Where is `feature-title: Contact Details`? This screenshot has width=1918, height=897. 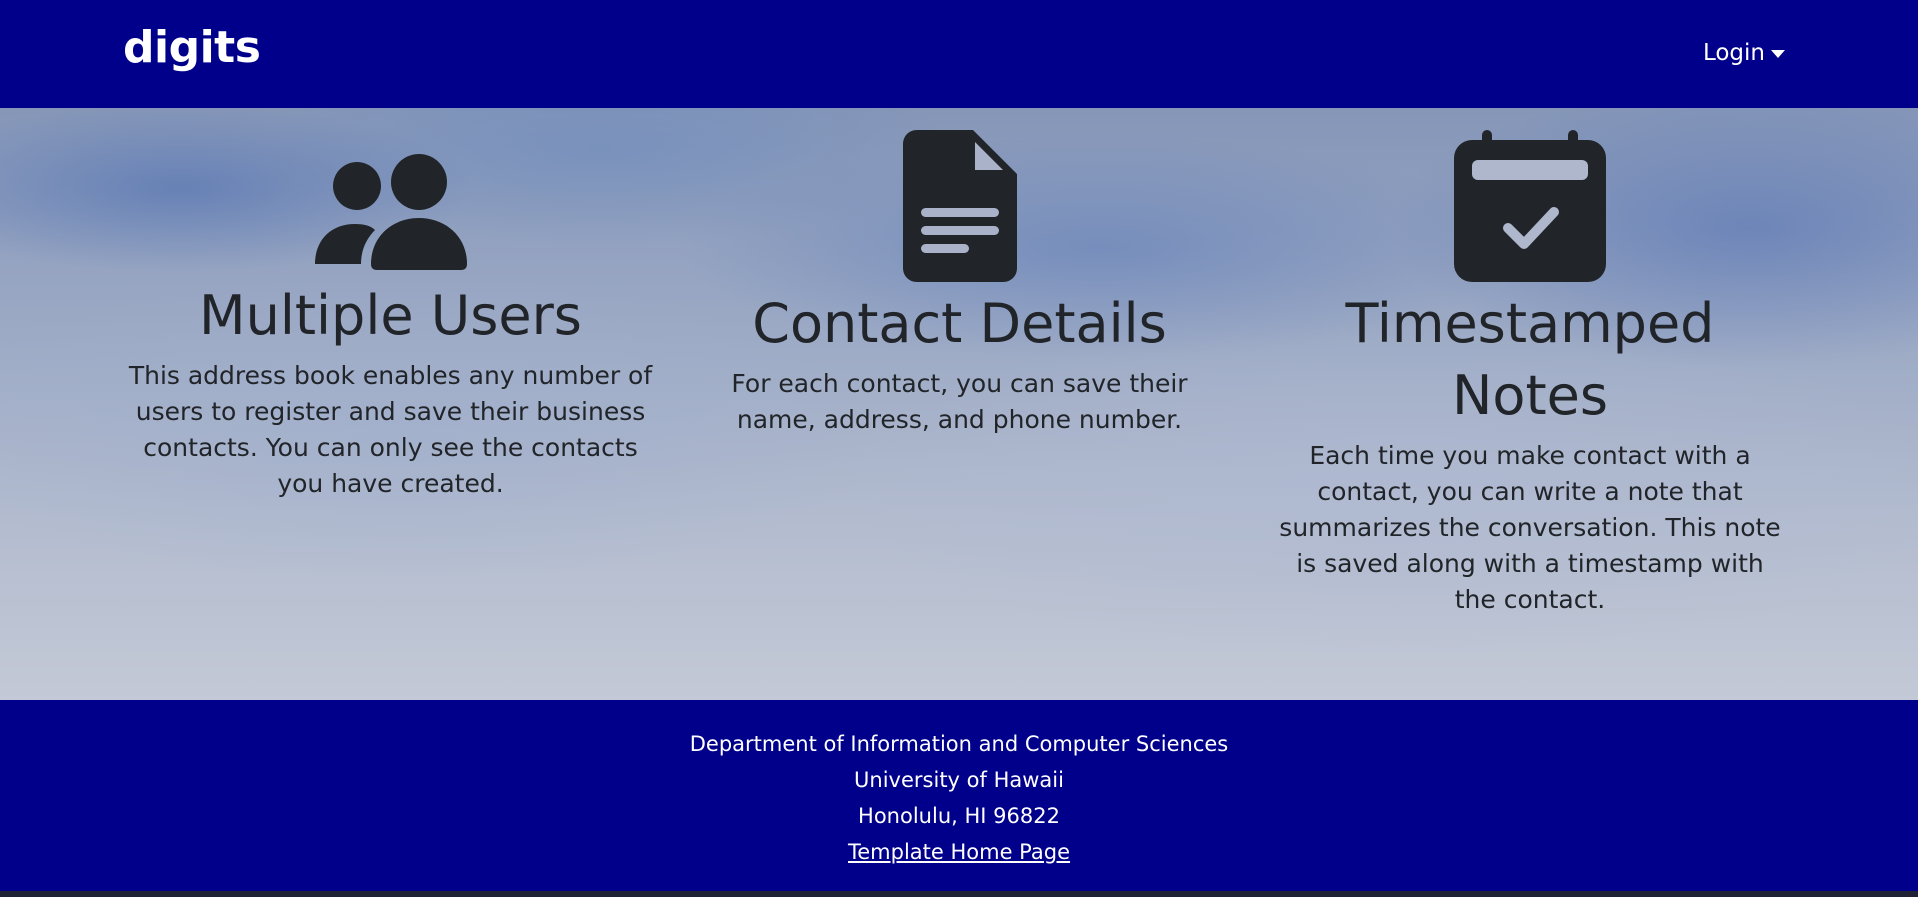 feature-title: Contact Details is located at coordinates (959, 323).